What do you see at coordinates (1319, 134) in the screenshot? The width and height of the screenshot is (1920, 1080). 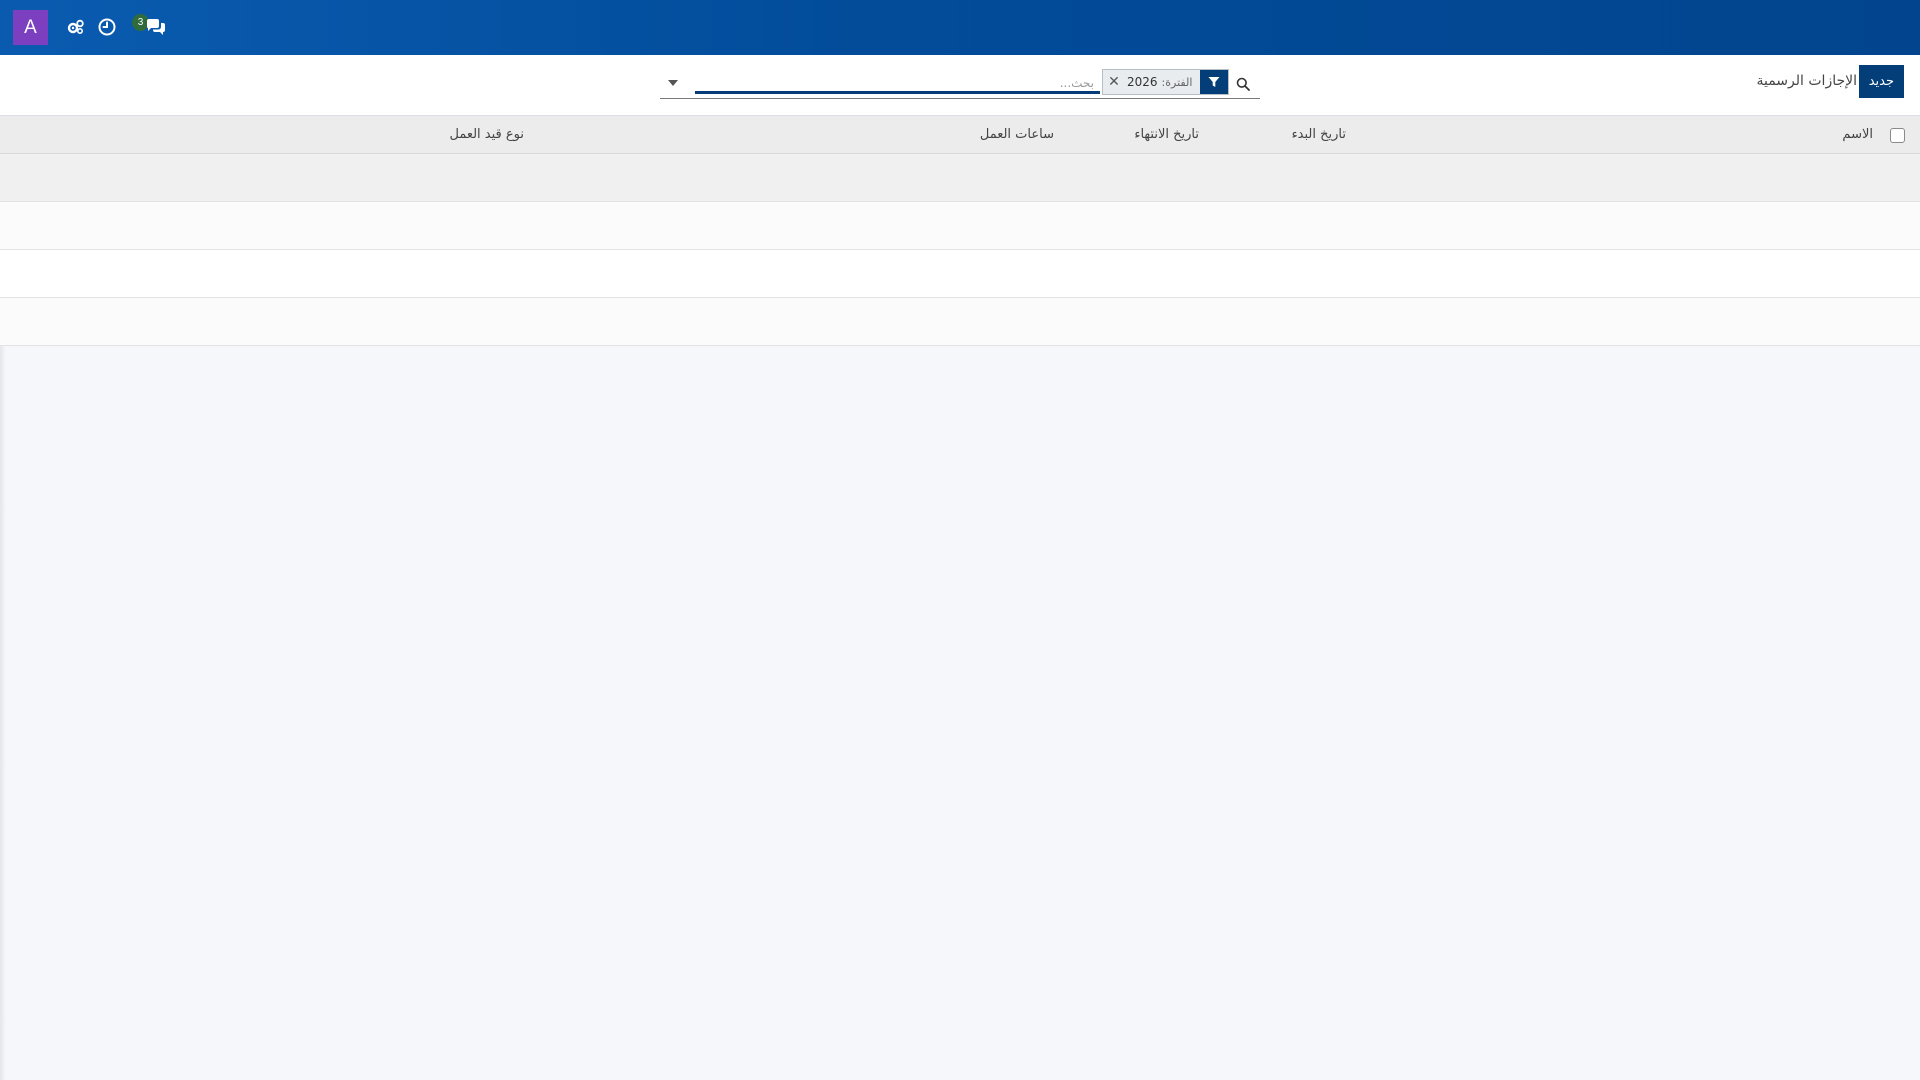 I see `column-header-start-date: تاريخ البدء` at bounding box center [1319, 134].